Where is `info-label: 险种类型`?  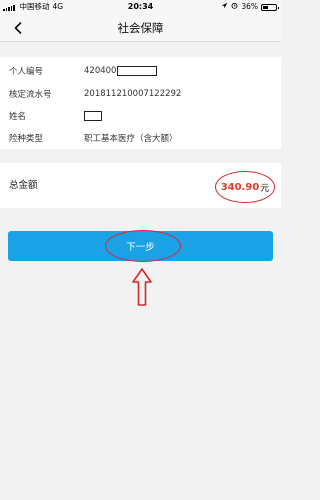
info-label: 险种类型 is located at coordinates (26, 139).